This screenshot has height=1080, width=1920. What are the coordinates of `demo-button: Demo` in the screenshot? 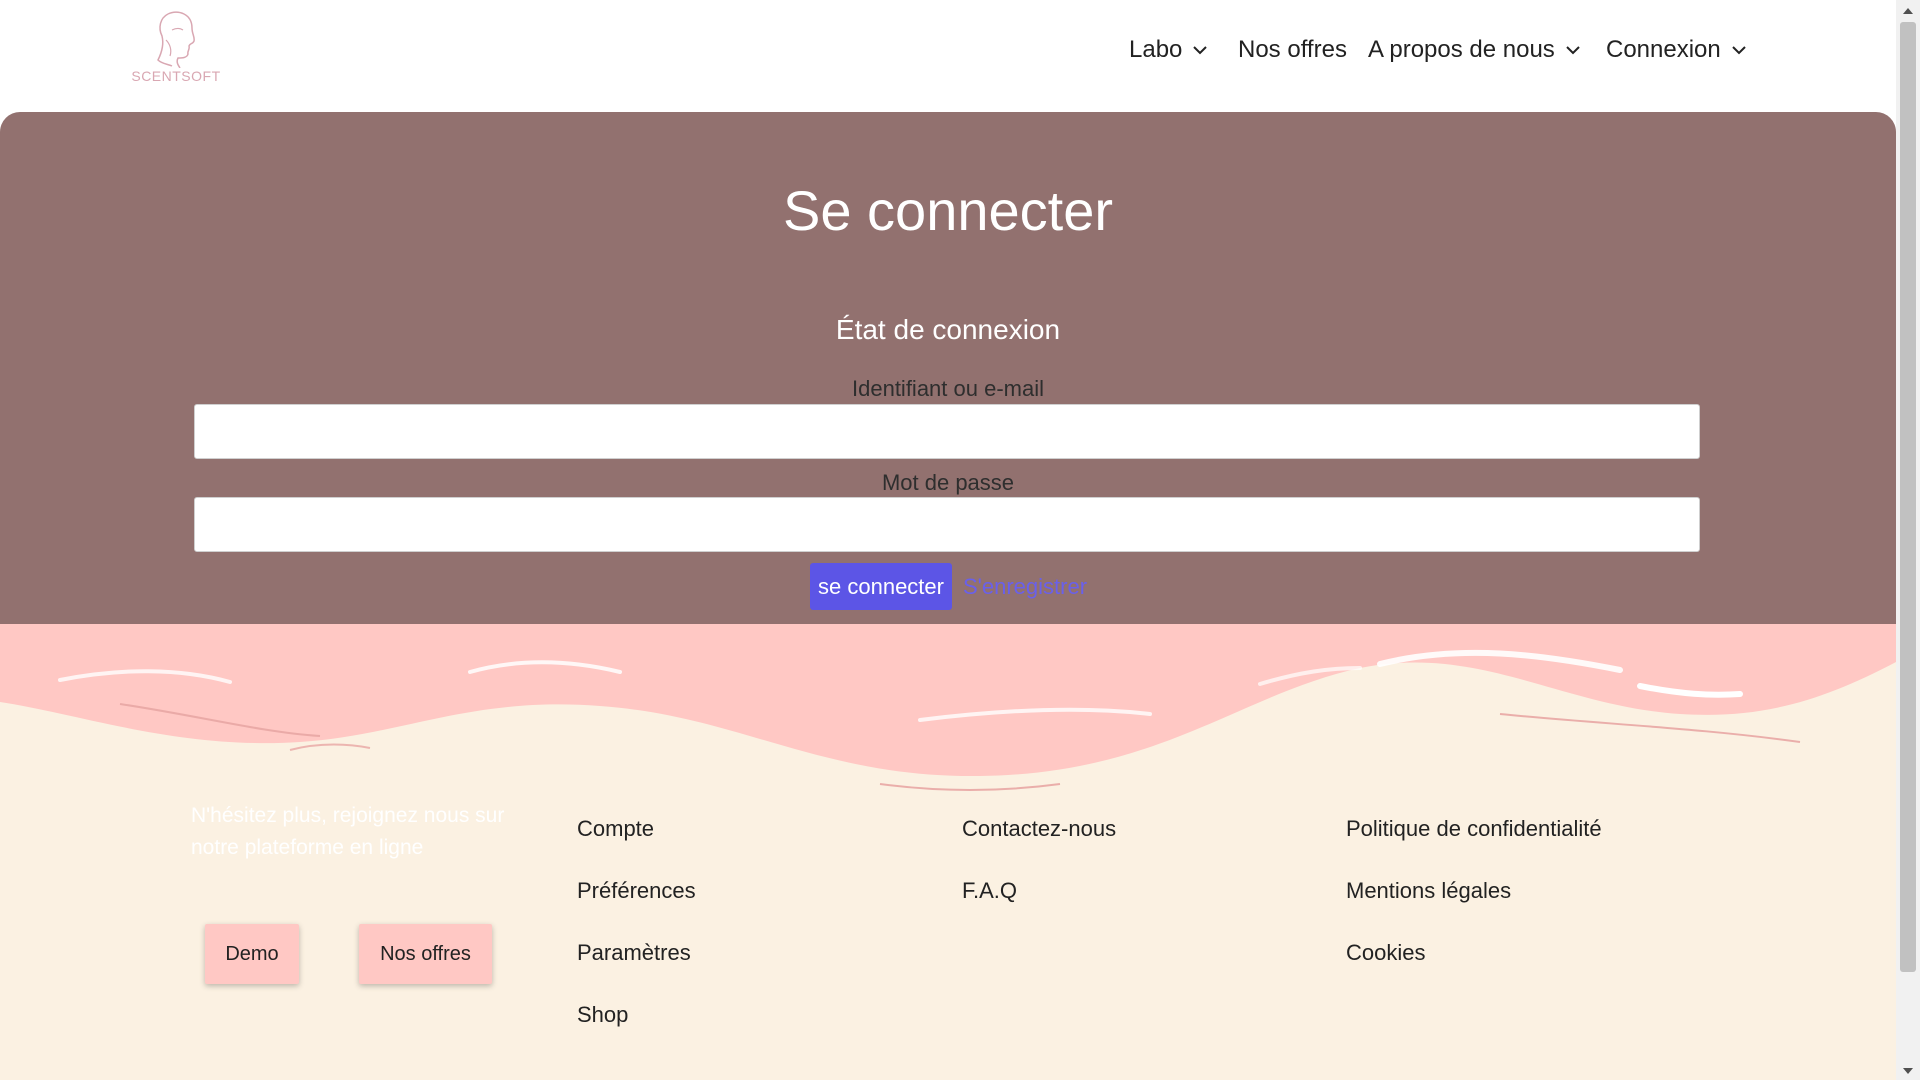 It's located at (252, 954).